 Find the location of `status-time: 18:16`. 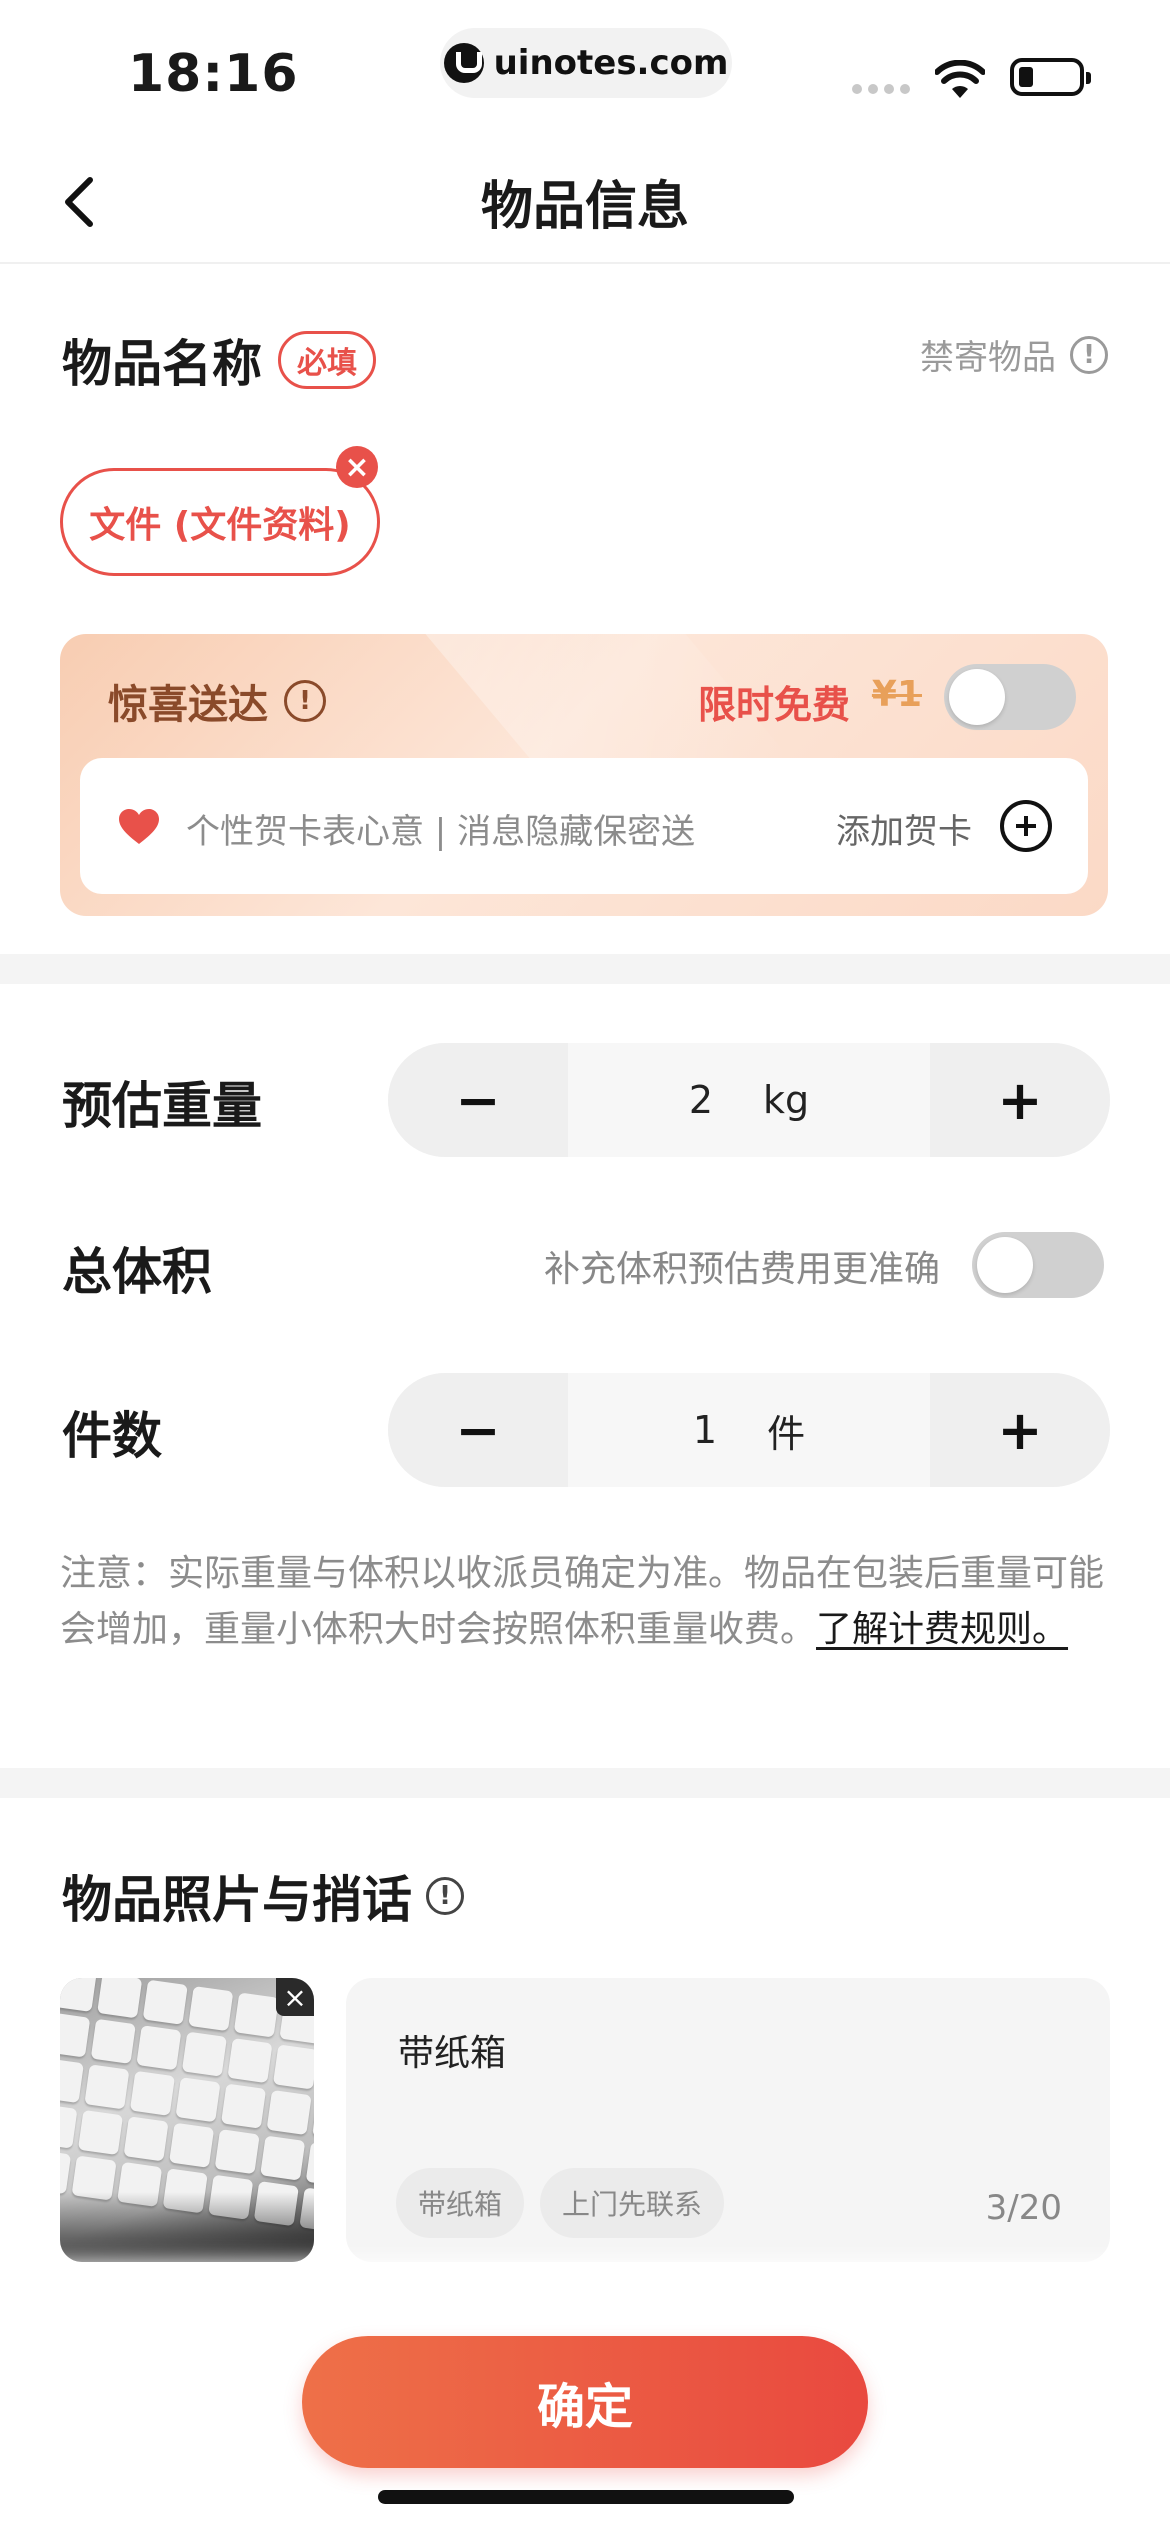

status-time: 18:16 is located at coordinates (213, 74).